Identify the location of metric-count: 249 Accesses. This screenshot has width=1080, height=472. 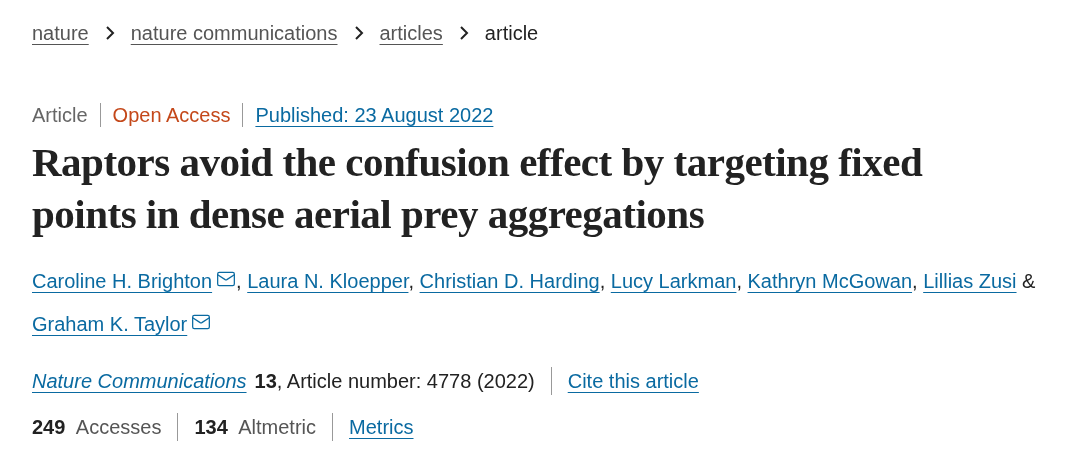
(97, 427).